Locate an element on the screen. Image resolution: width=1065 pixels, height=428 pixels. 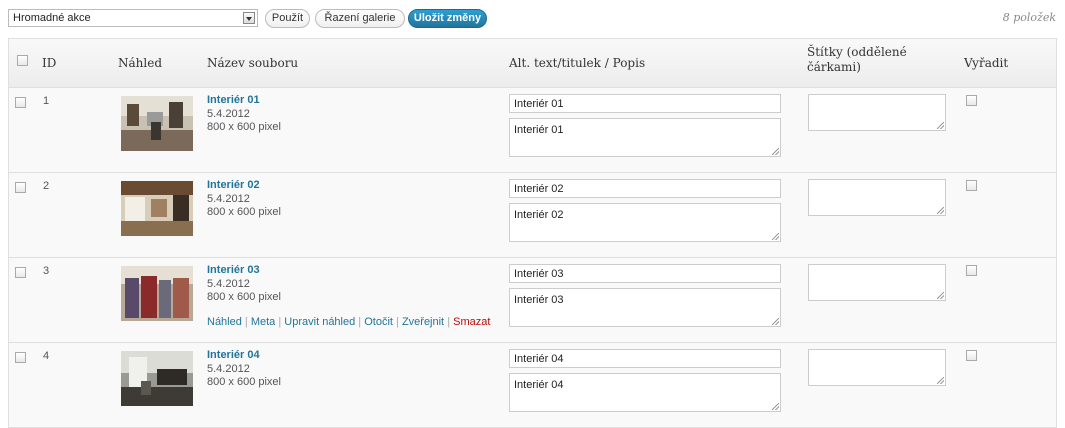
description-text: Interiér 02 is located at coordinates (539, 215).